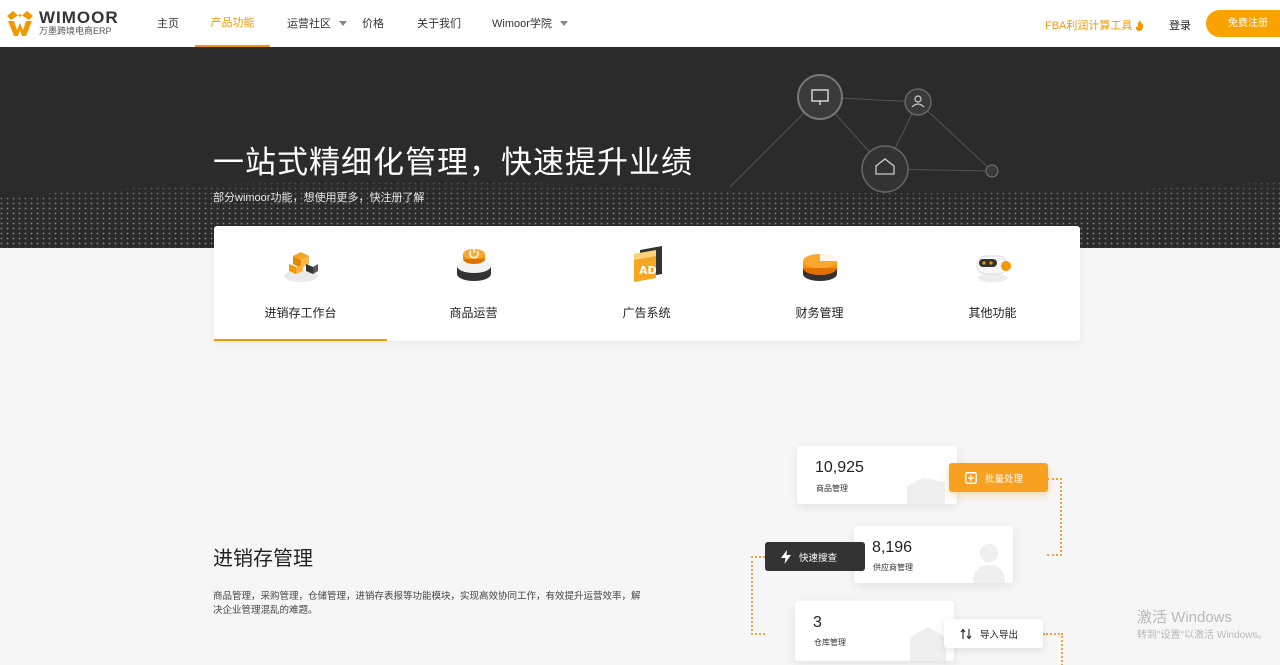  What do you see at coordinates (971, 477) in the screenshot?
I see `plus-square-icon` at bounding box center [971, 477].